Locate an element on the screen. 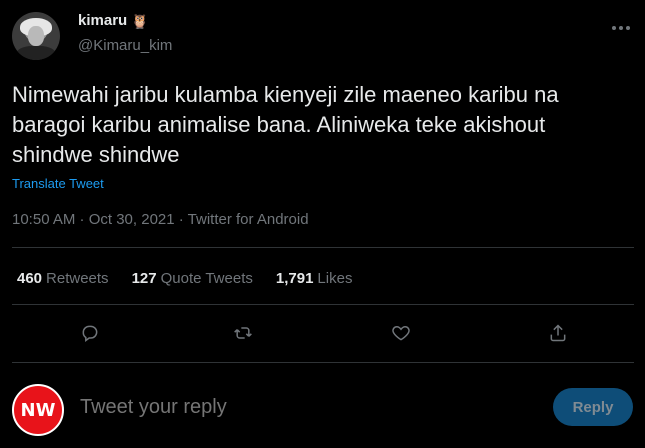 The height and width of the screenshot is (448, 645). author-handle: @Kimaru_kim is located at coordinates (125, 45).